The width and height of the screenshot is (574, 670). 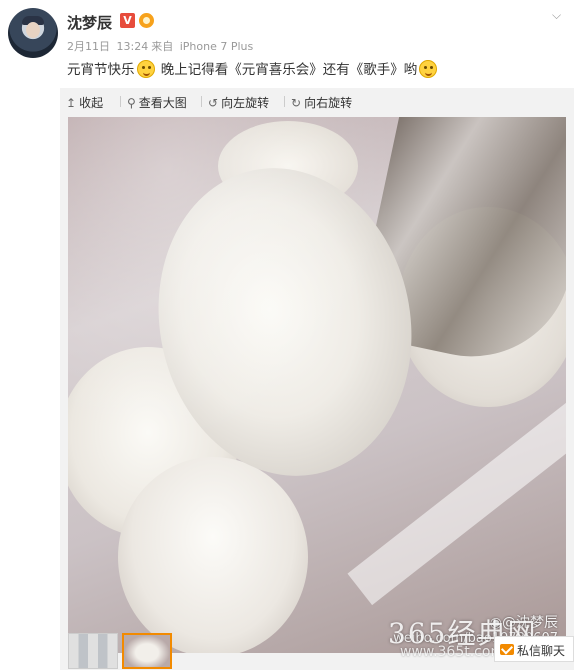 I want to click on post-time: 13:24, so click(x=133, y=46).